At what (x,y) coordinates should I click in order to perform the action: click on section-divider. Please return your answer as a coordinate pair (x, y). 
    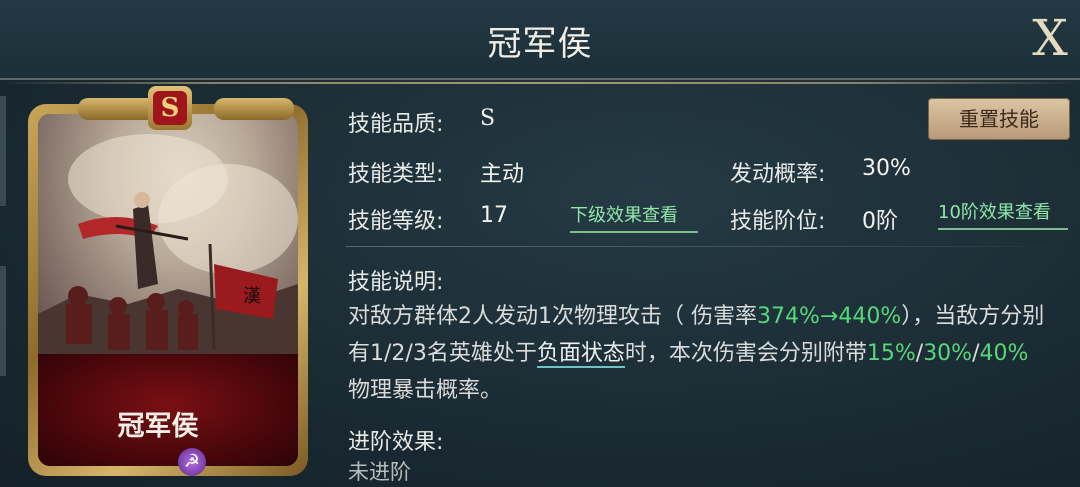
    Looking at the image, I should click on (710, 246).